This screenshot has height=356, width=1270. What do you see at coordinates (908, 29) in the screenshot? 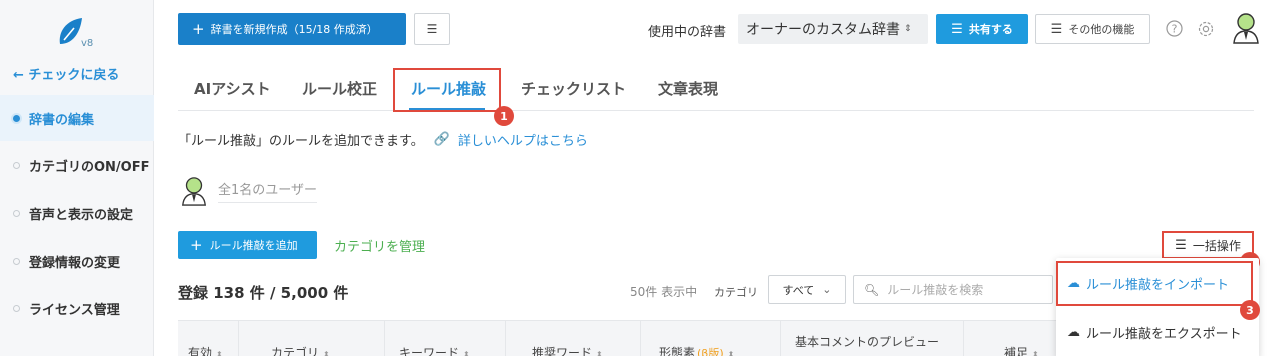
I see `select-arrows-icon: ⇕` at bounding box center [908, 29].